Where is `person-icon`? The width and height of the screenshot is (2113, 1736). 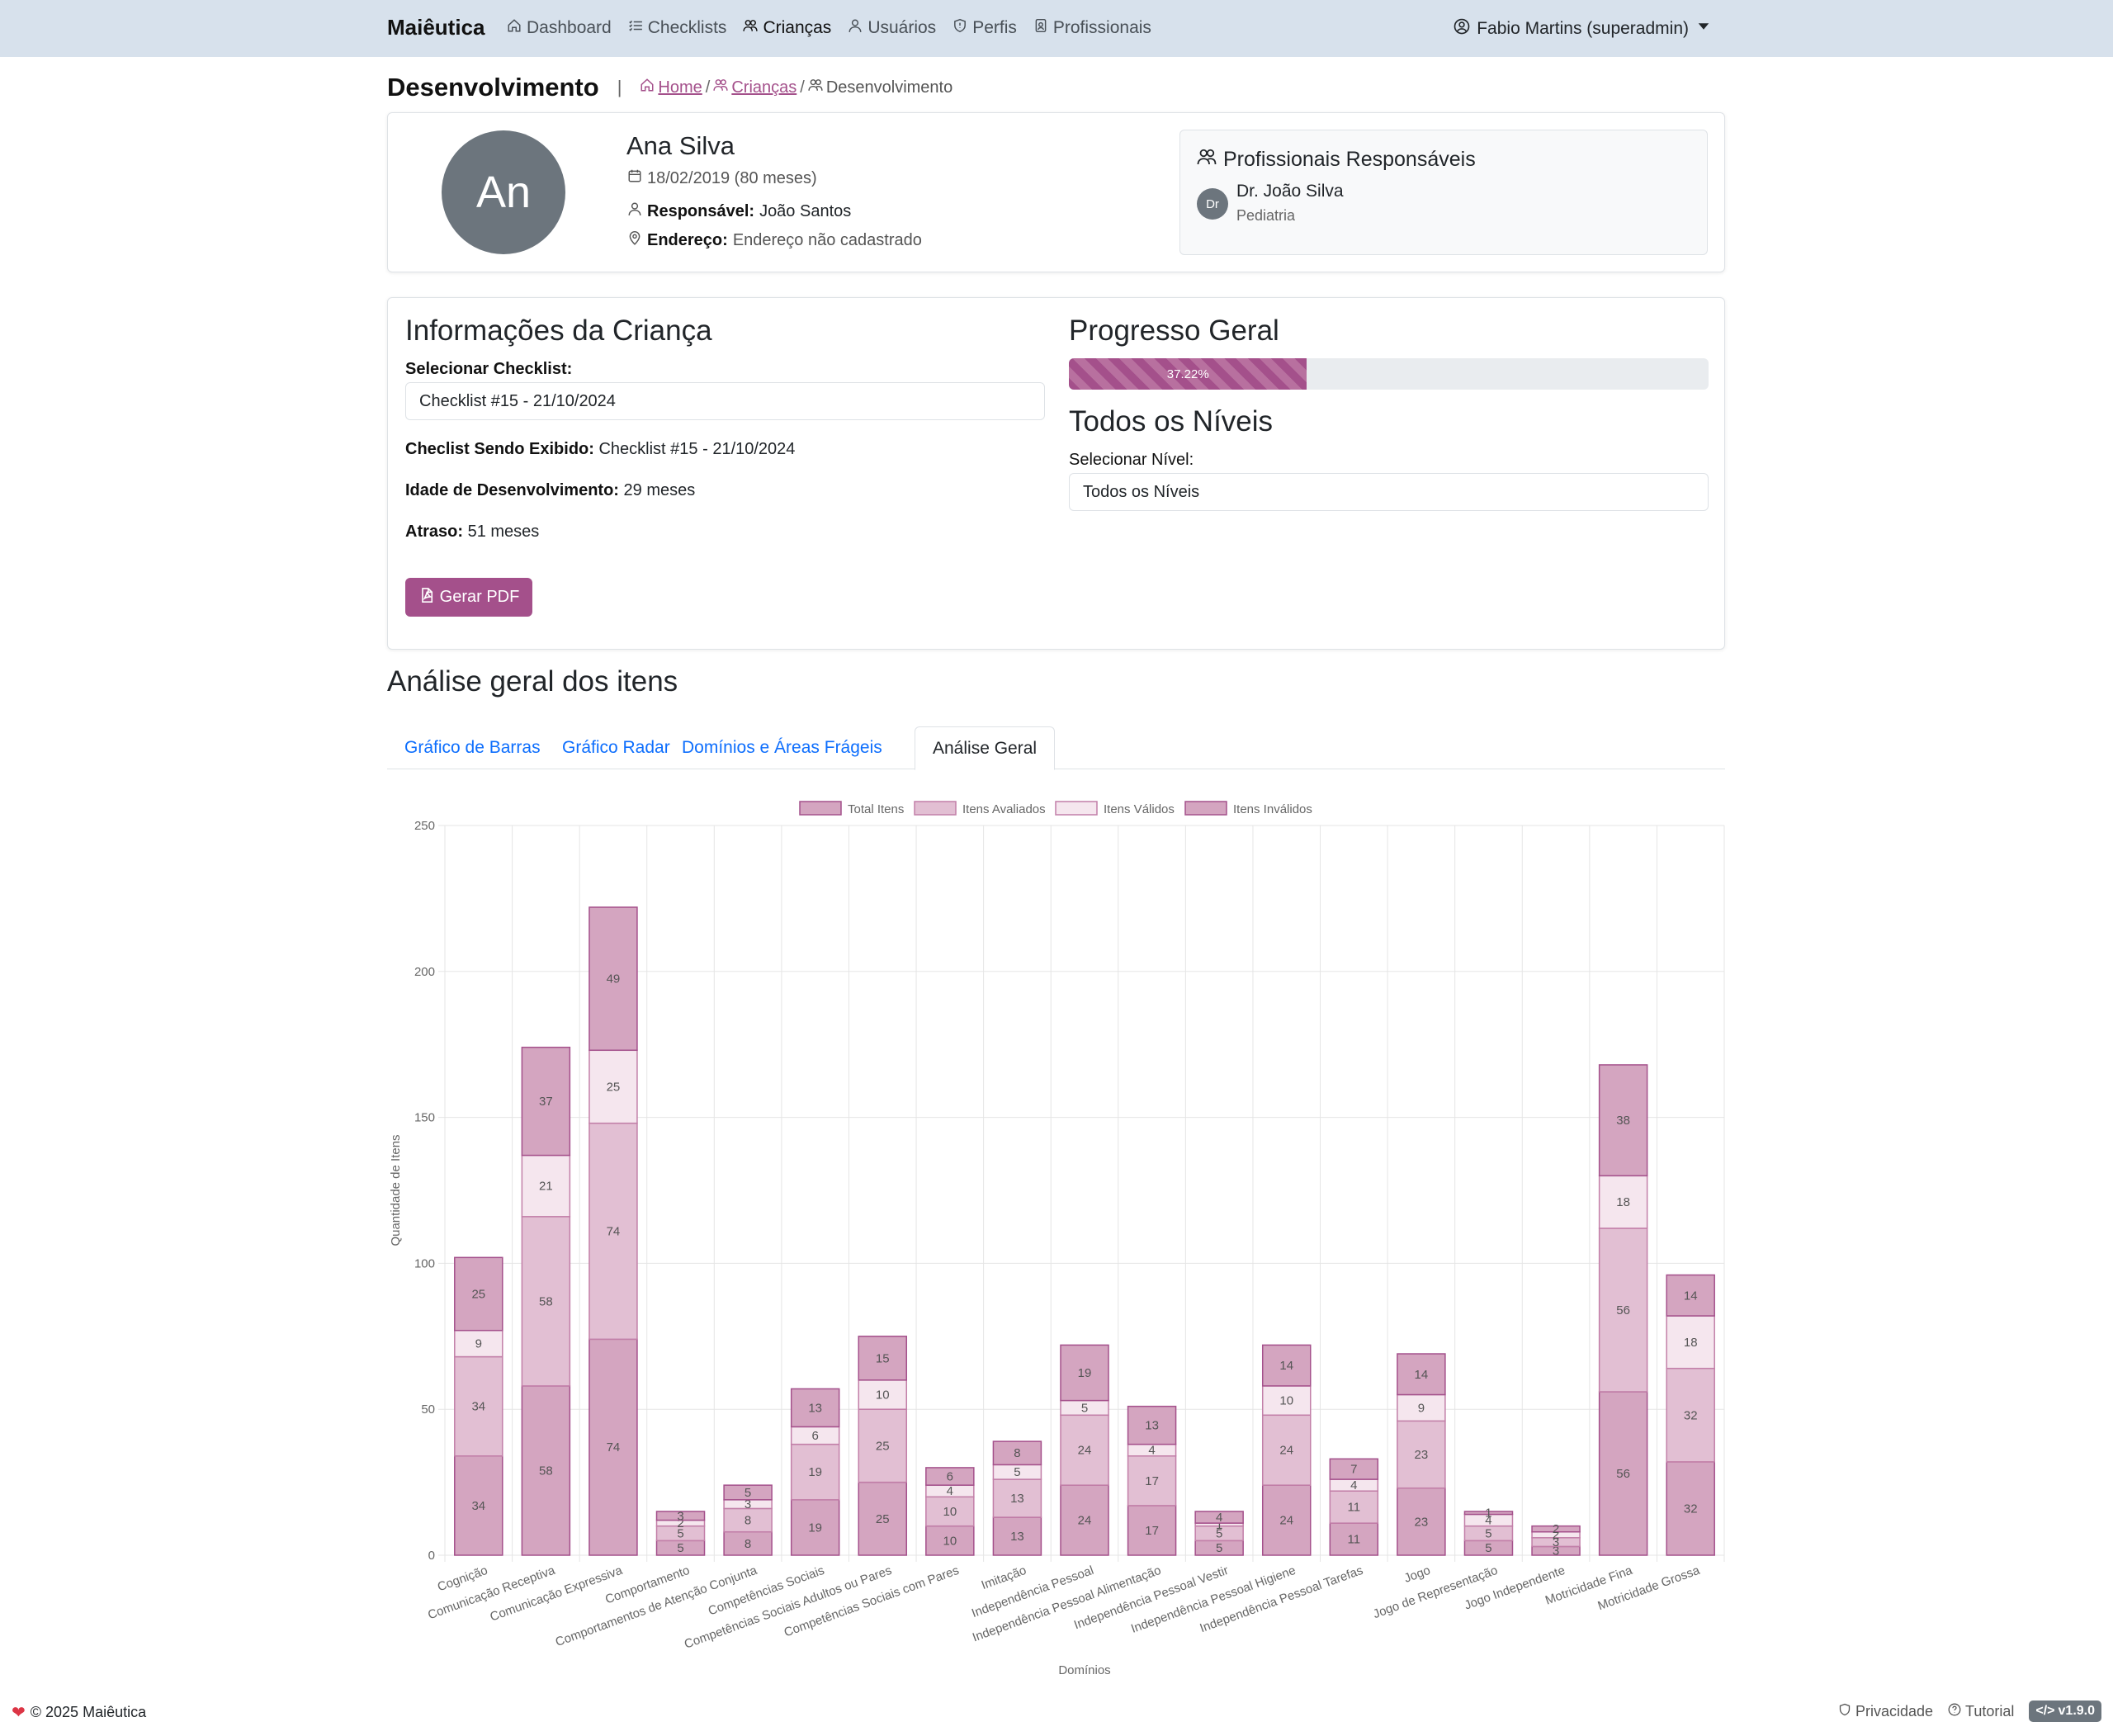 person-icon is located at coordinates (634, 211).